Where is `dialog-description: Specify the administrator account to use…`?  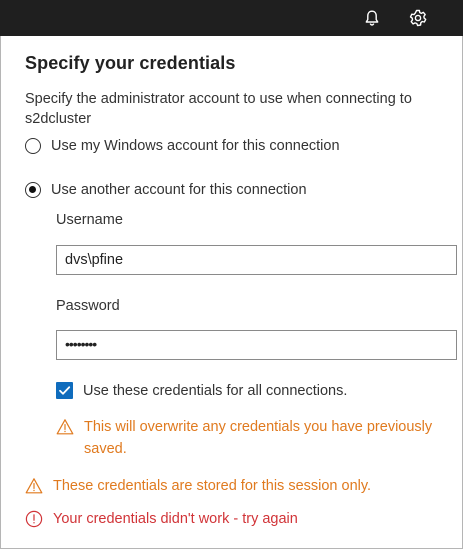 dialog-description: Specify the administrator account to use… is located at coordinates (218, 109).